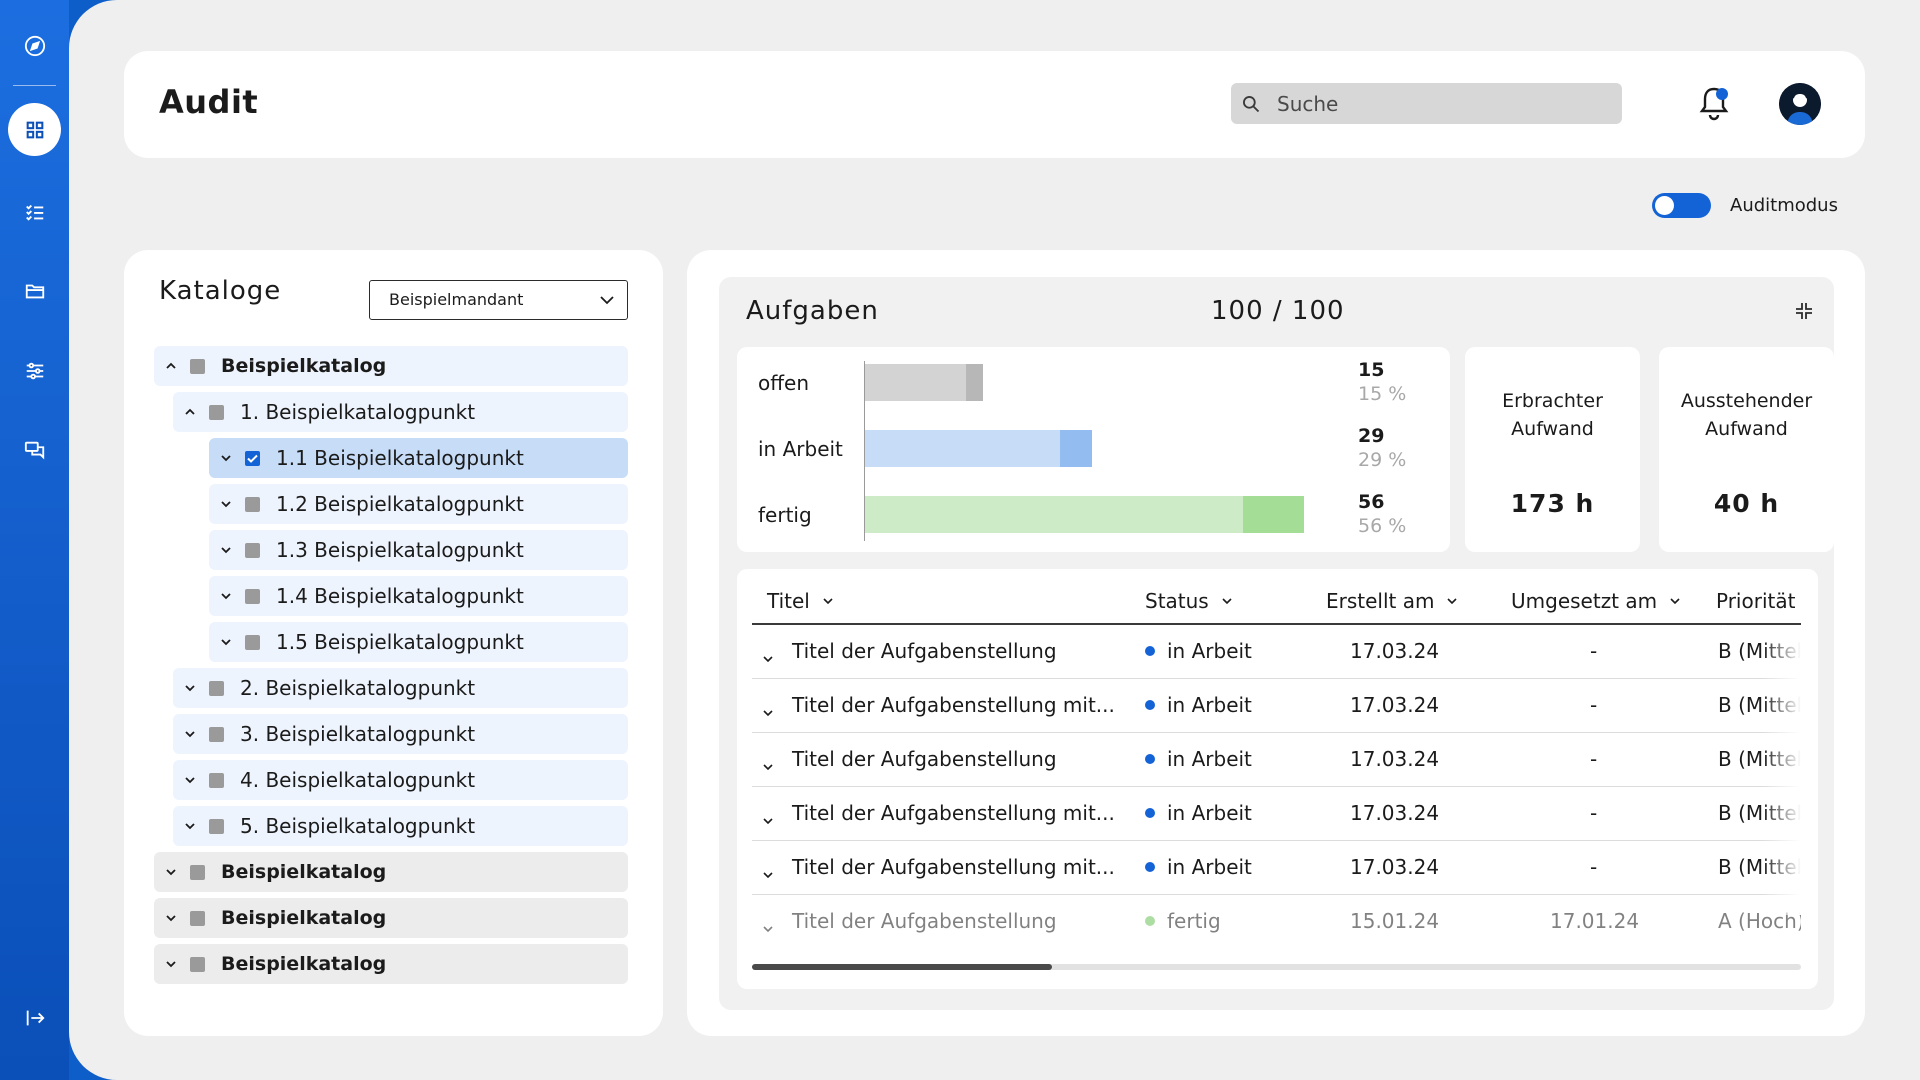 Image resolution: width=1920 pixels, height=1080 pixels. I want to click on tree-item-5: 5. Beispielkatalogpunkt, so click(400, 826).